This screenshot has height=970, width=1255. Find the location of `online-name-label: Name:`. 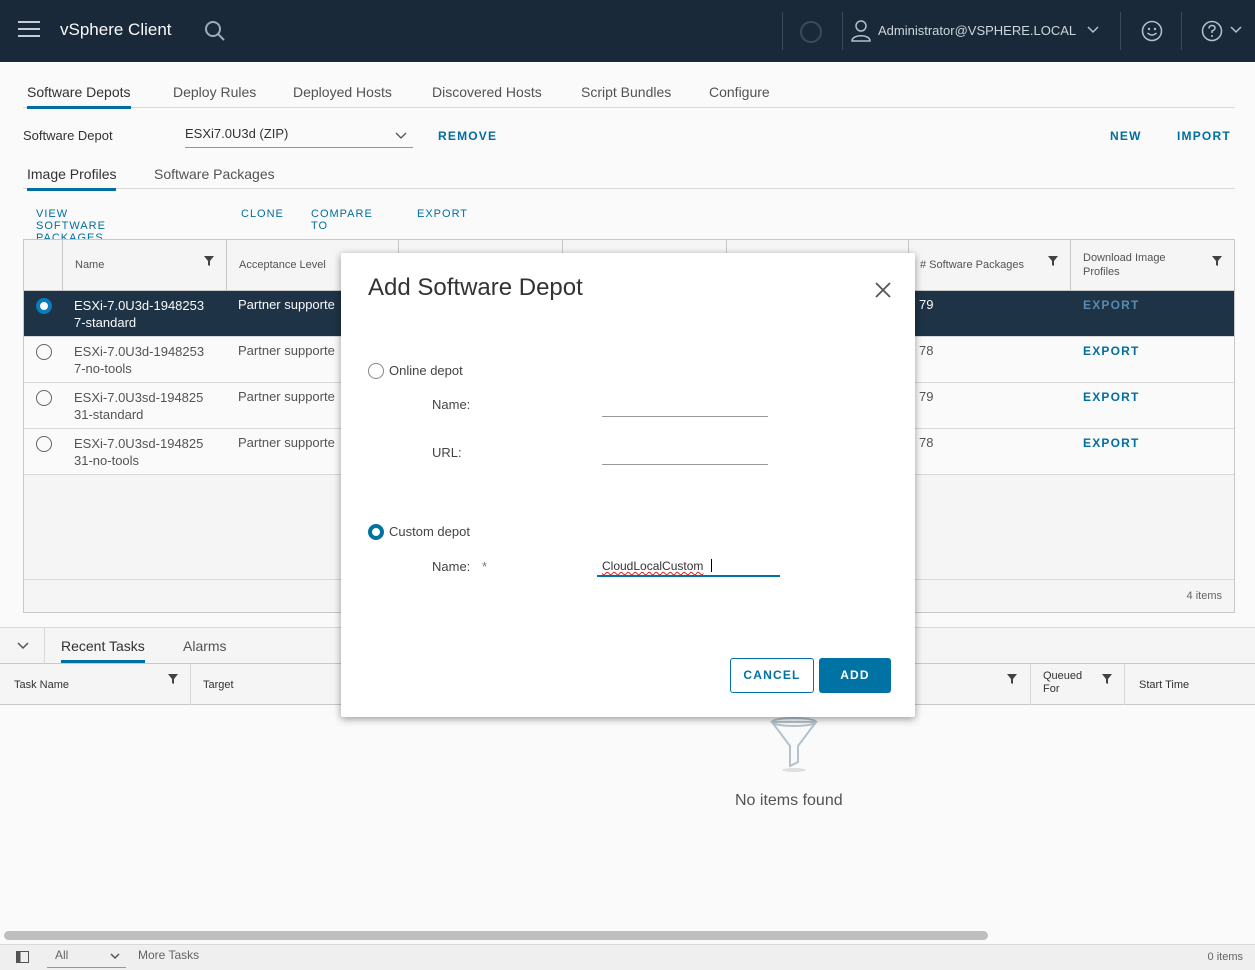

online-name-label: Name: is located at coordinates (451, 404).